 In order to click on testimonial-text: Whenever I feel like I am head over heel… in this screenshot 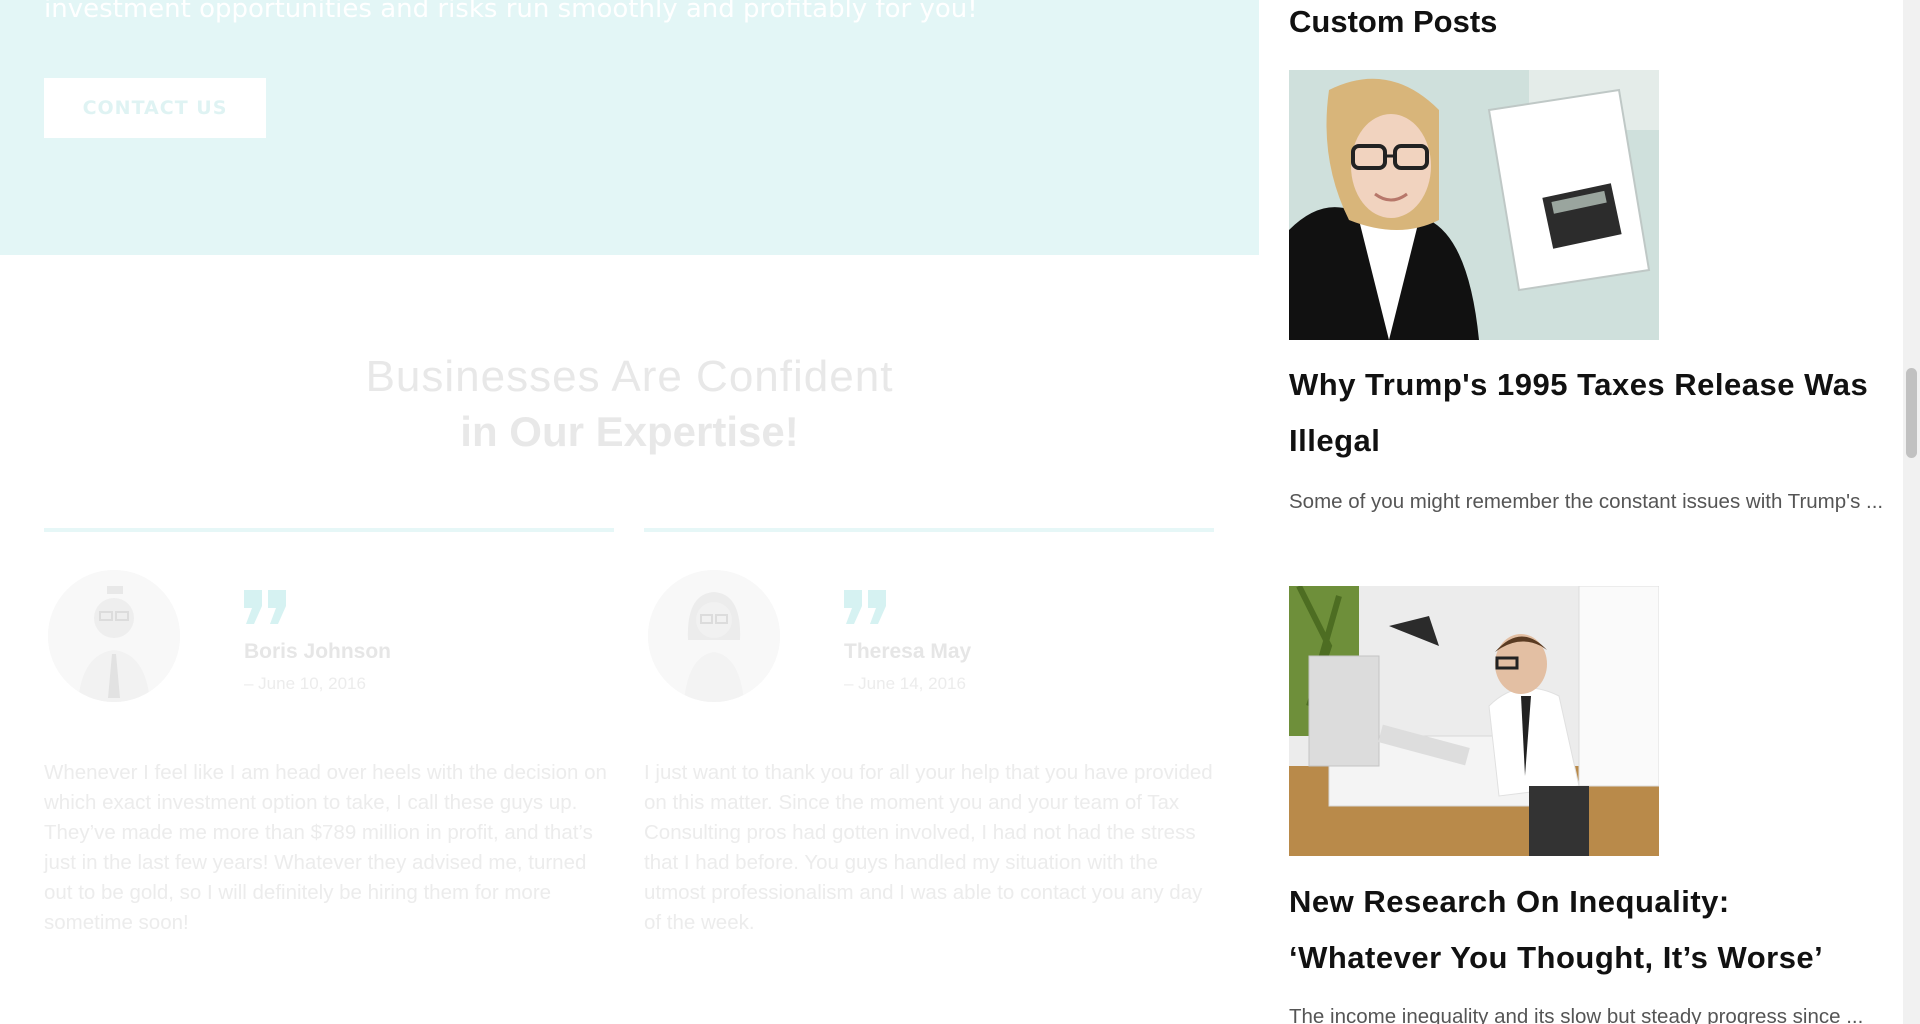, I will do `click(325, 847)`.